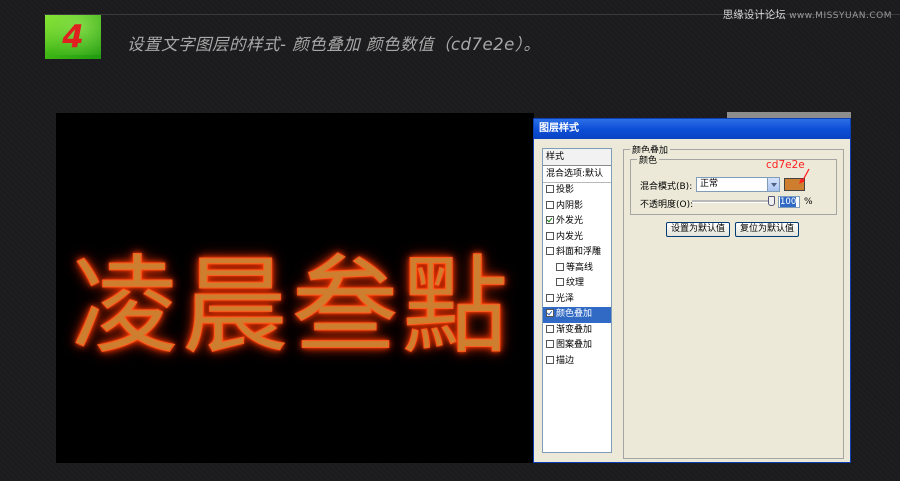  I want to click on opacity-slider-thumb, so click(771, 201).